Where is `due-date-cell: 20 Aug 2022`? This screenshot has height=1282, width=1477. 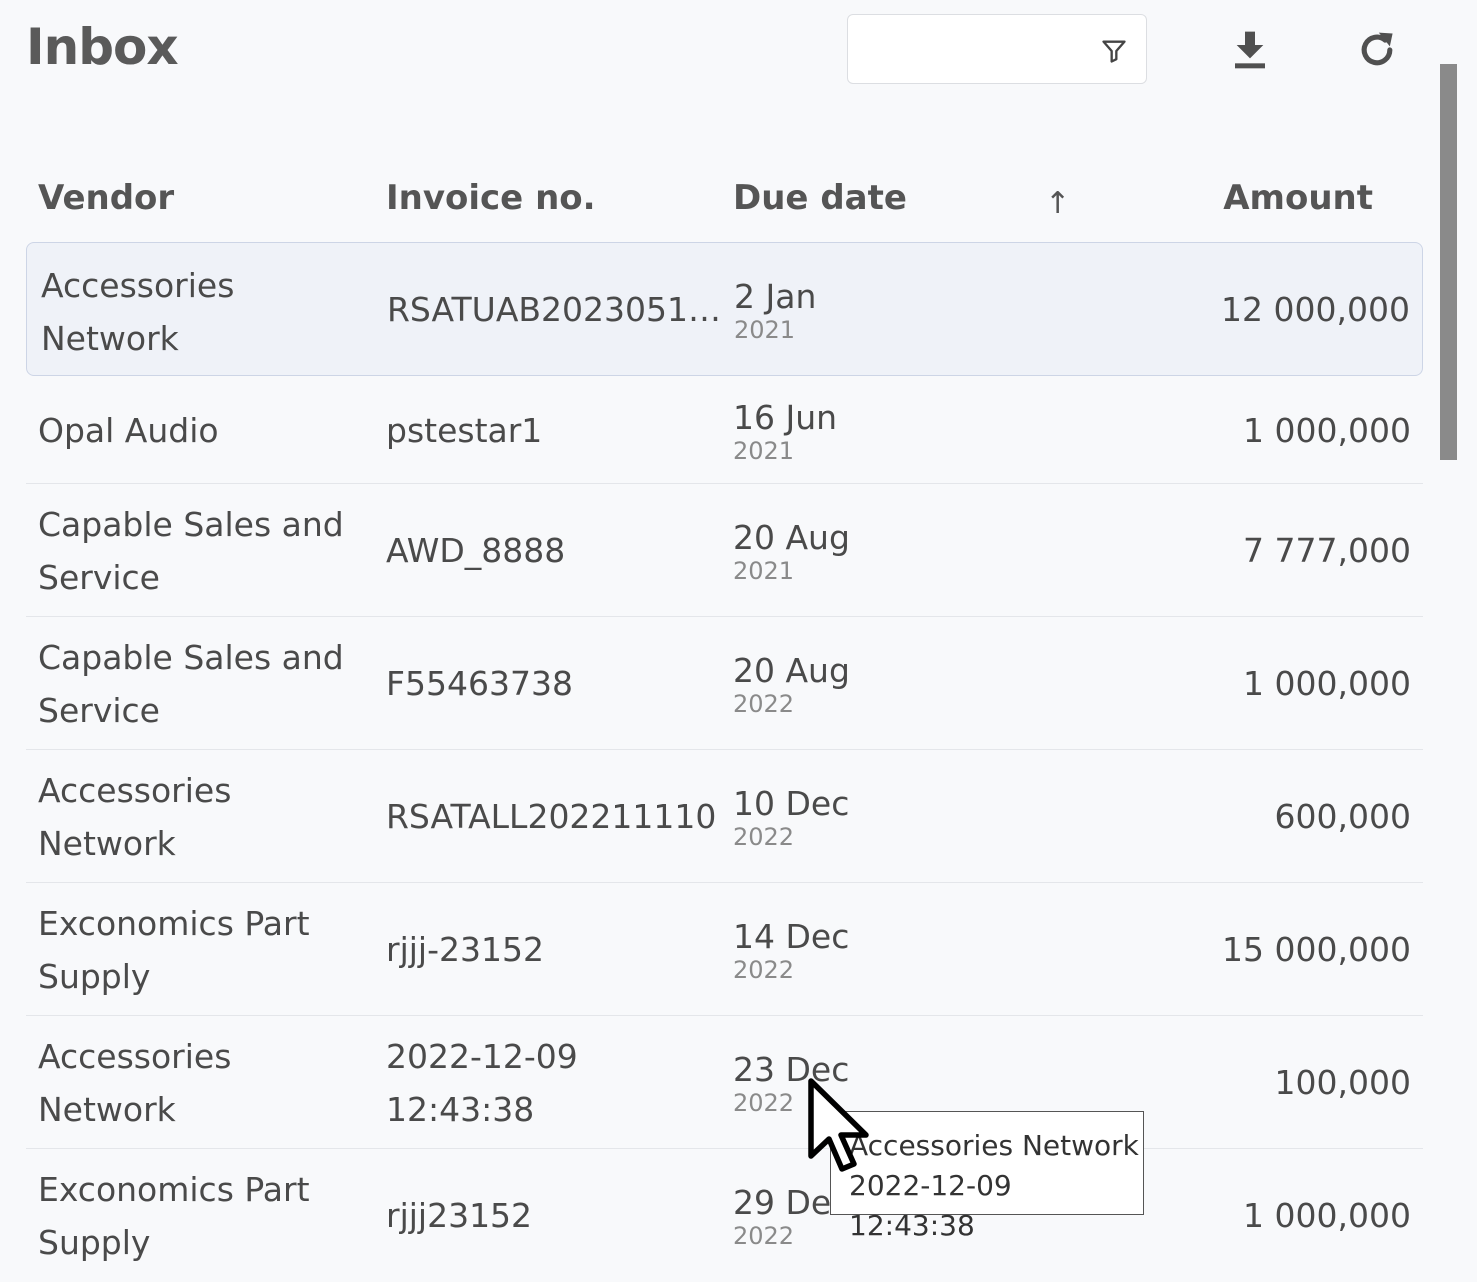 due-date-cell: 20 Aug 2022 is located at coordinates (791, 684).